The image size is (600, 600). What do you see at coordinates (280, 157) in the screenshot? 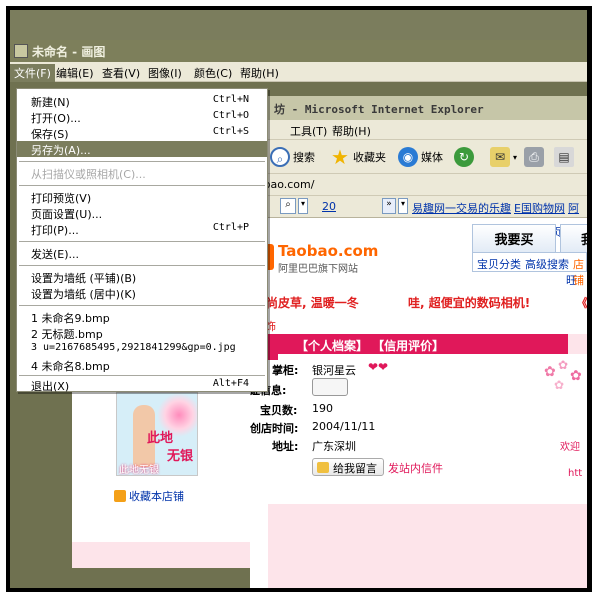
I see `search-icon: ⌕` at bounding box center [280, 157].